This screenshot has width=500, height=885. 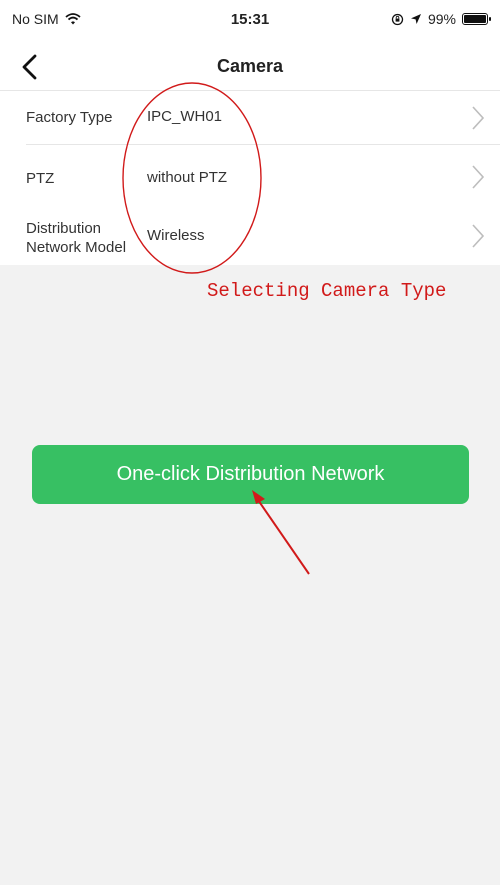 What do you see at coordinates (64, 228) in the screenshot?
I see `row-label-line1: Distribution` at bounding box center [64, 228].